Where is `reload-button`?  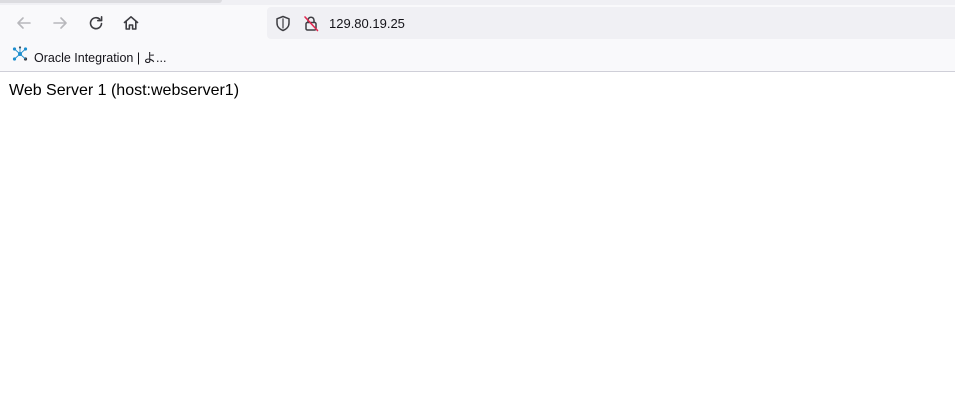 reload-button is located at coordinates (96, 23).